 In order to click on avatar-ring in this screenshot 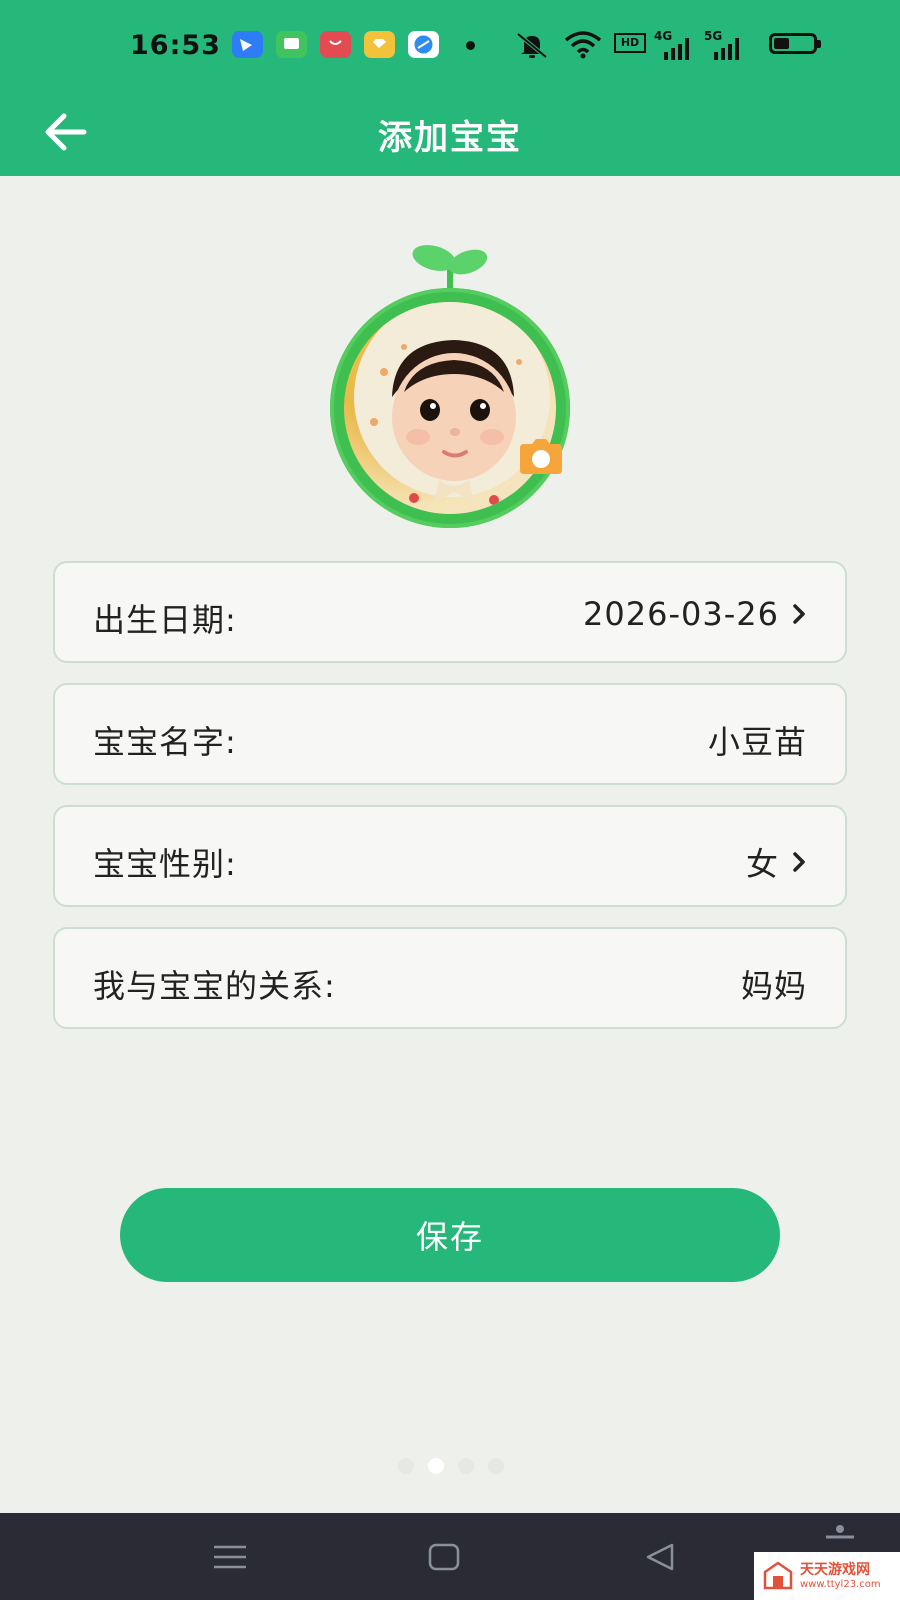, I will do `click(450, 408)`.